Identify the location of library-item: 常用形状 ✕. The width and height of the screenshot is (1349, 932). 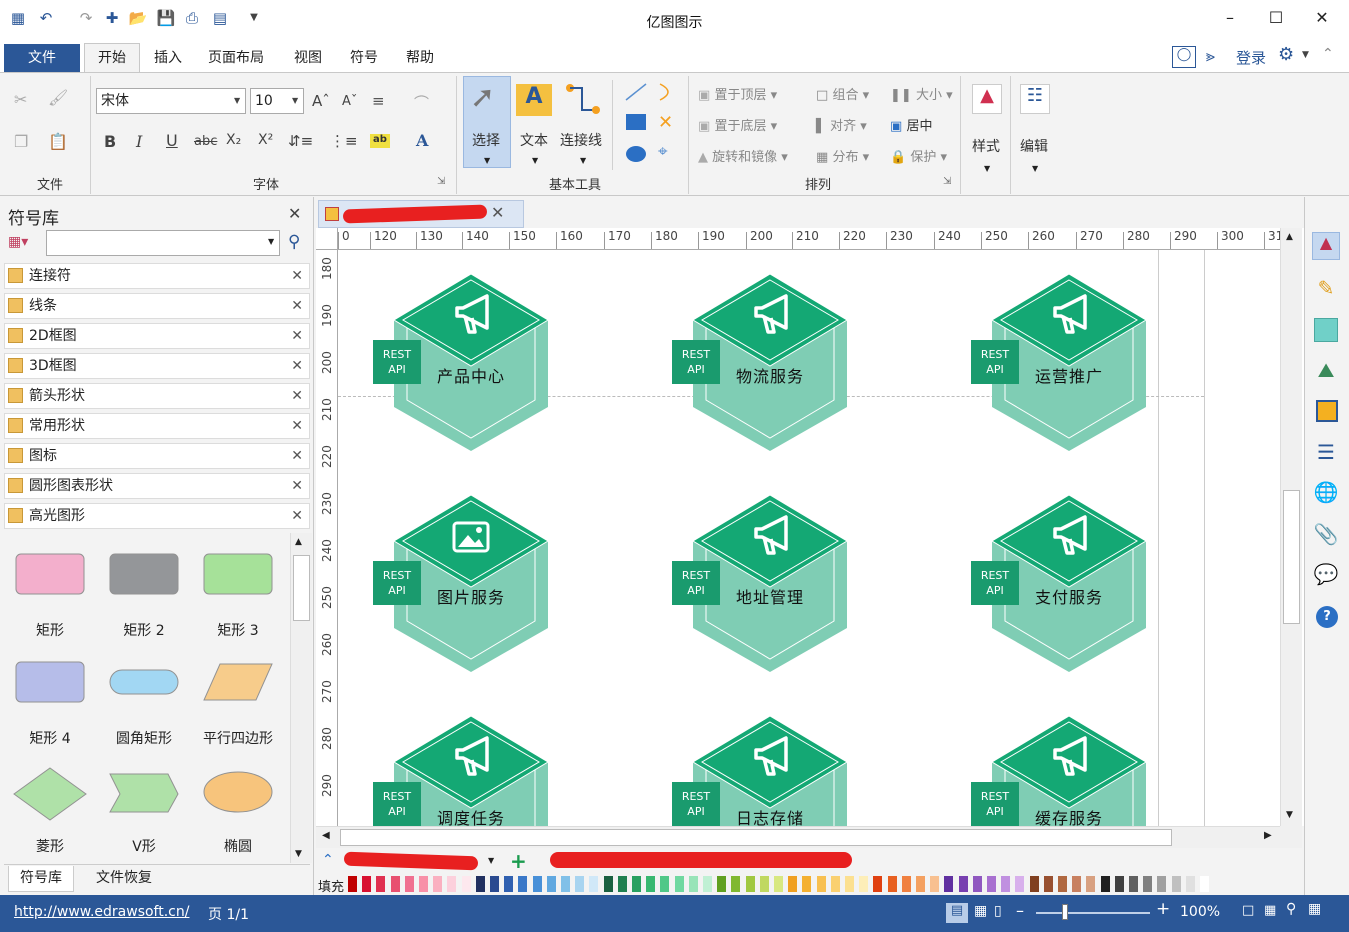
(157, 426).